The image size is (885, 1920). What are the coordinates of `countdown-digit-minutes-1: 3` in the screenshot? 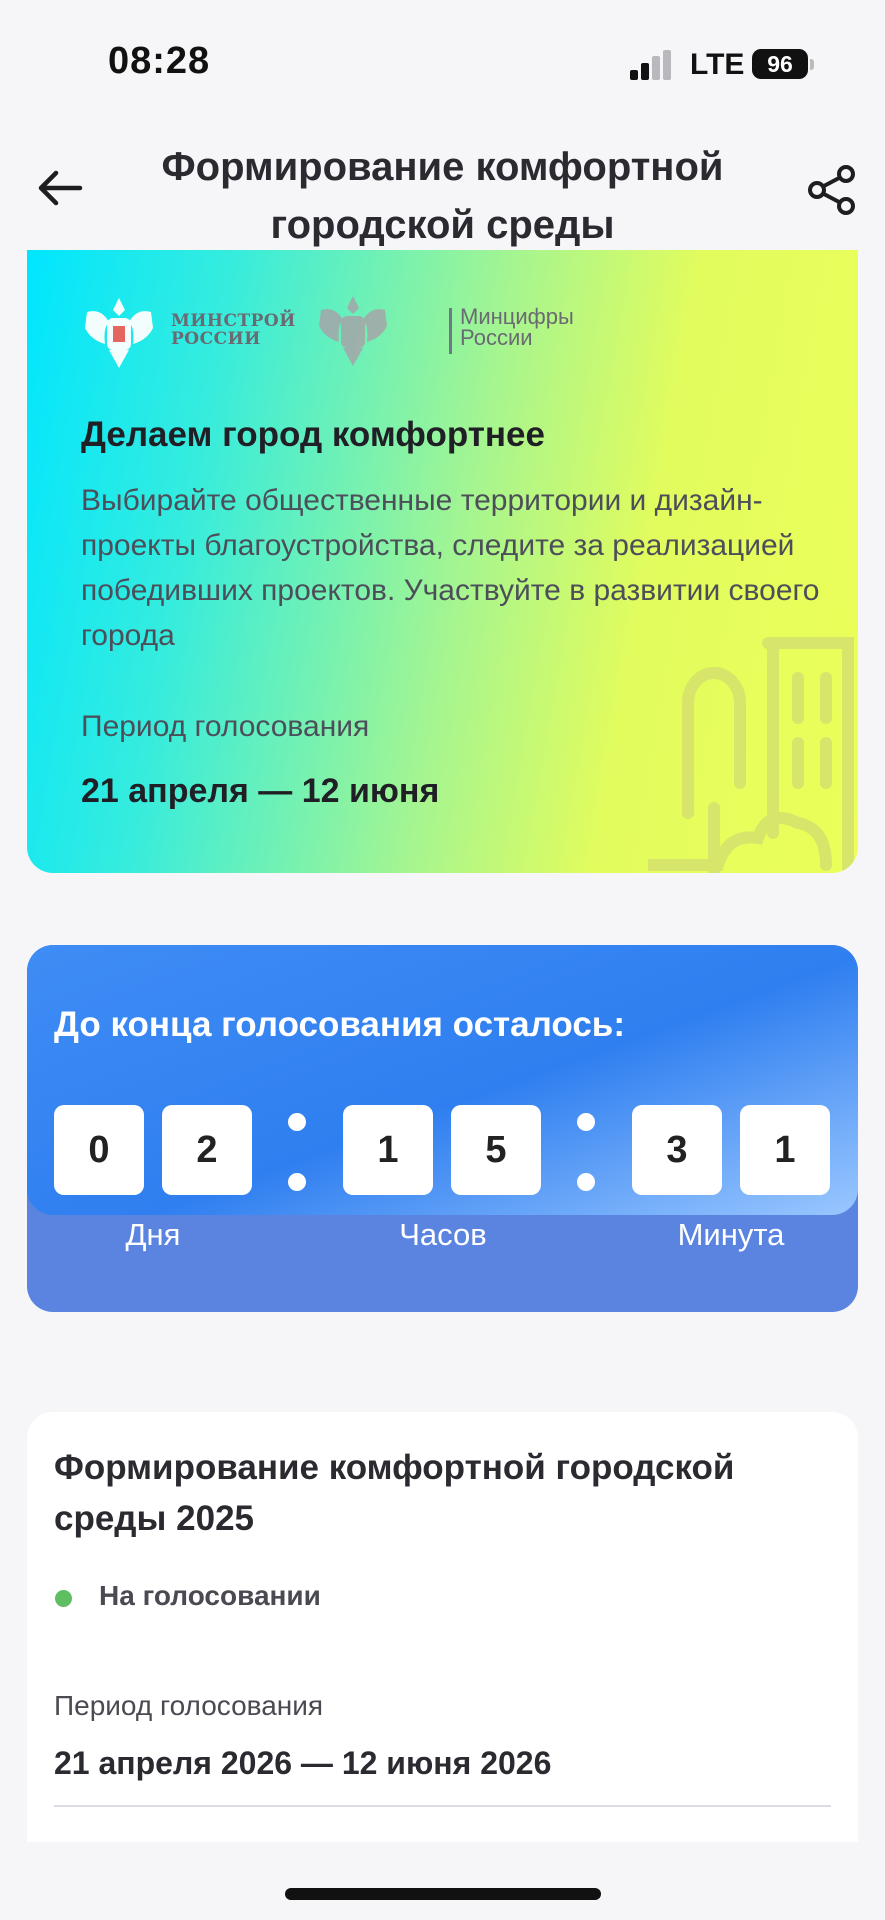 It's located at (677, 1150).